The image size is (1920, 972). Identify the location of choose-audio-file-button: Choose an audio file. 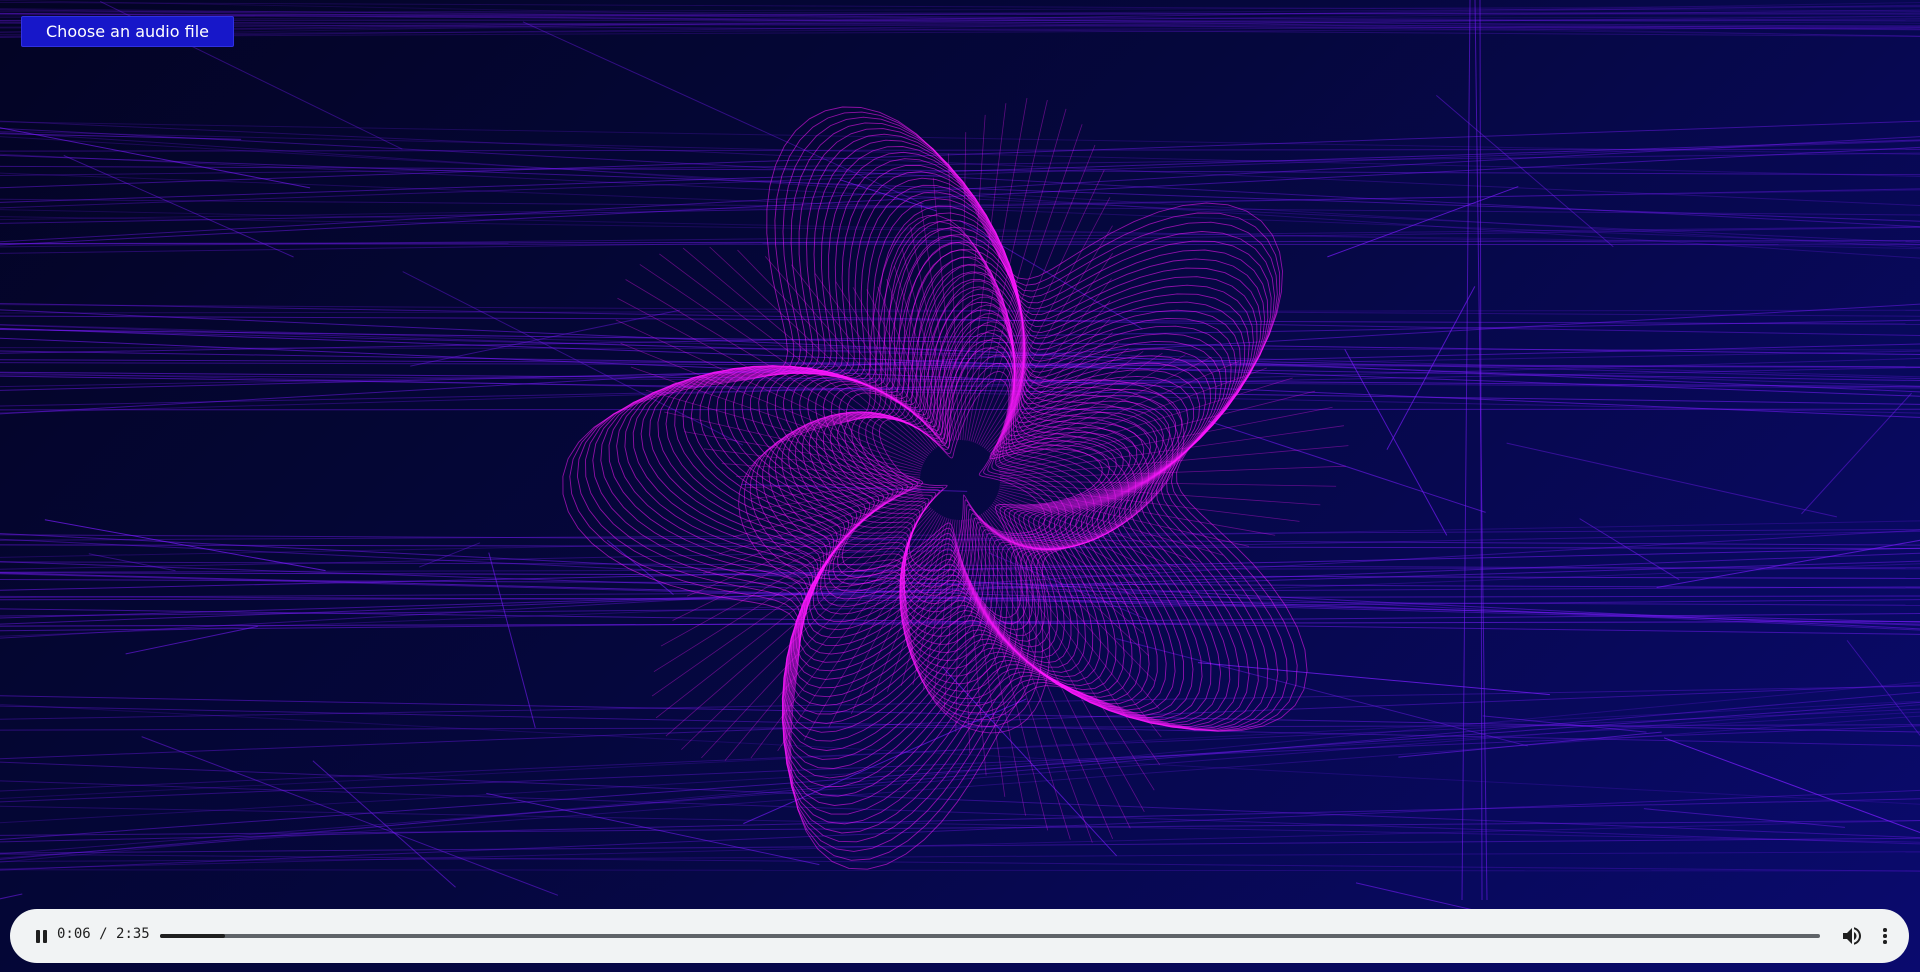
(127, 31).